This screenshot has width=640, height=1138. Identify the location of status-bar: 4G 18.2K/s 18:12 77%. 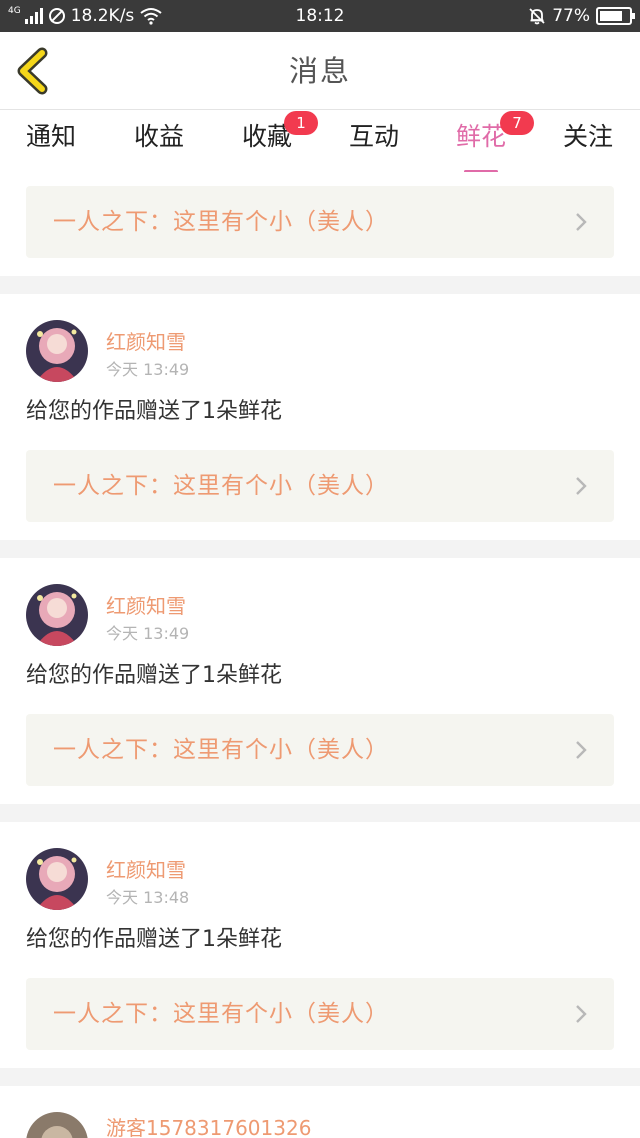
(320, 16).